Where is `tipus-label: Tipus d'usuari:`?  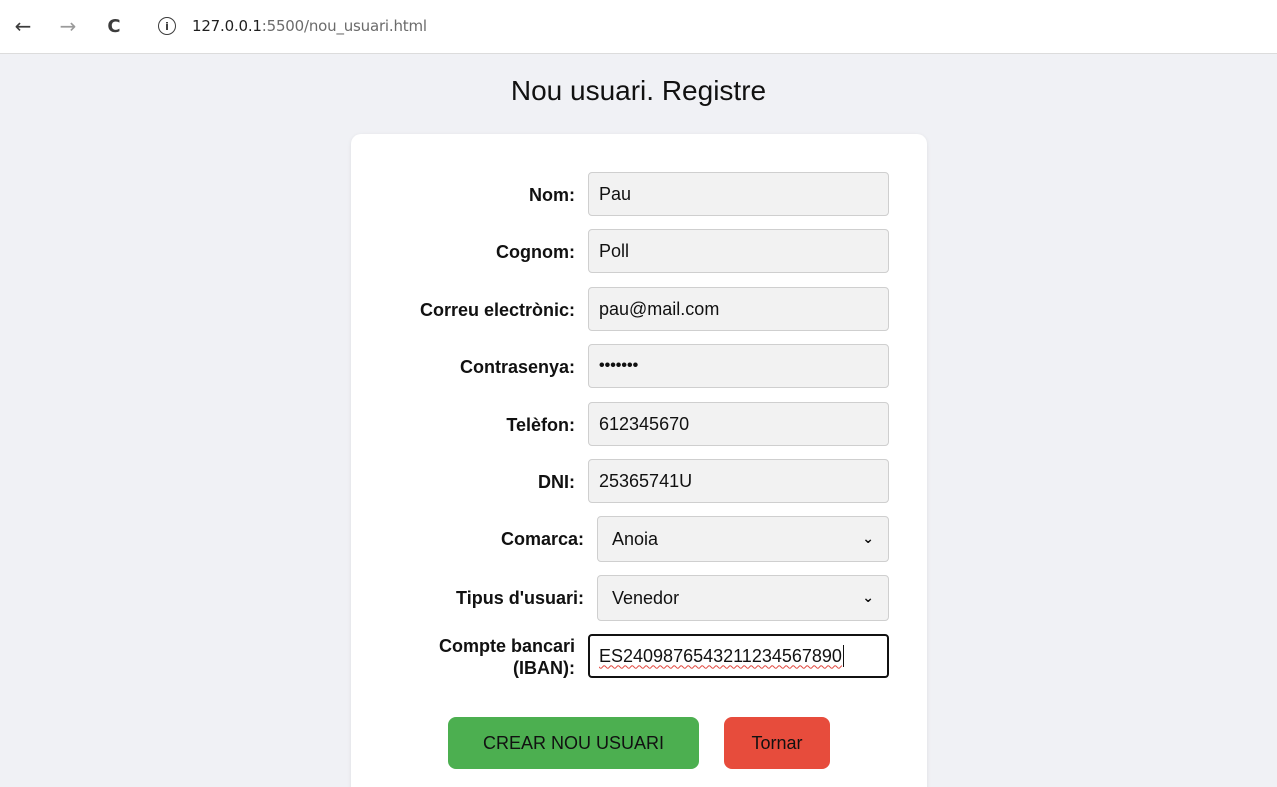
tipus-label: Tipus d'usuari: is located at coordinates (520, 598).